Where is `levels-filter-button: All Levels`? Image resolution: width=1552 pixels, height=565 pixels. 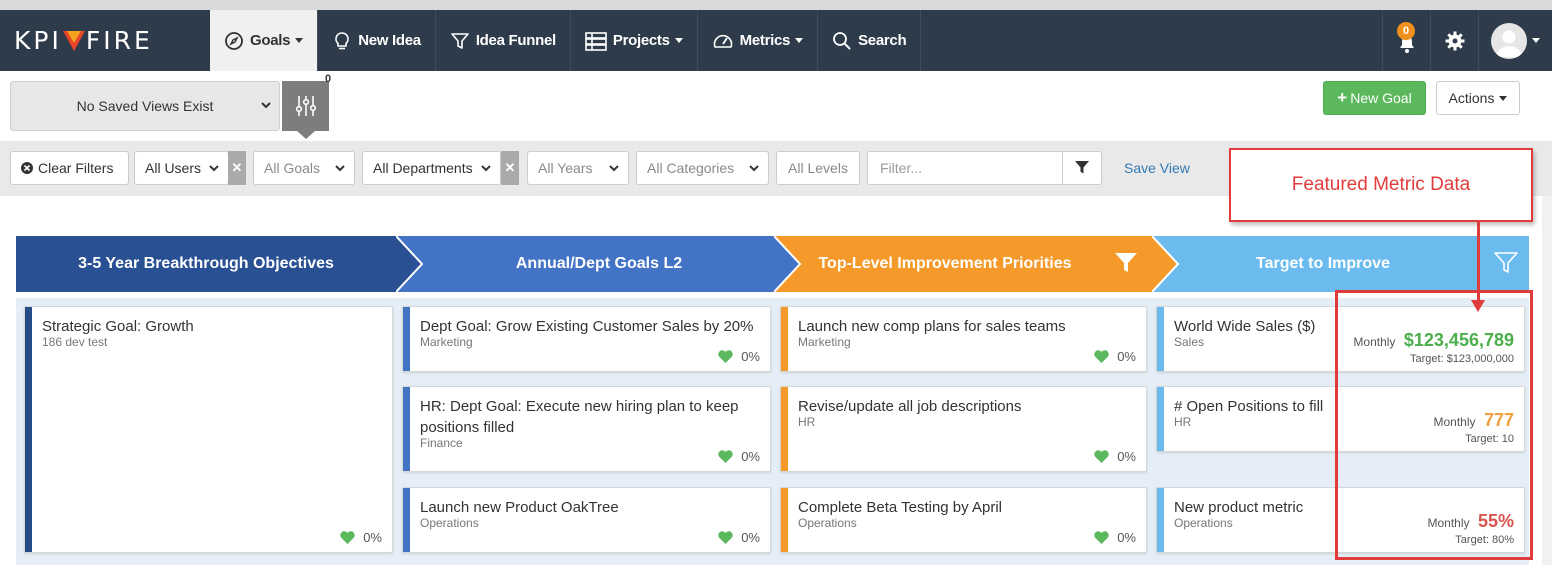
levels-filter-button: All Levels is located at coordinates (818, 168).